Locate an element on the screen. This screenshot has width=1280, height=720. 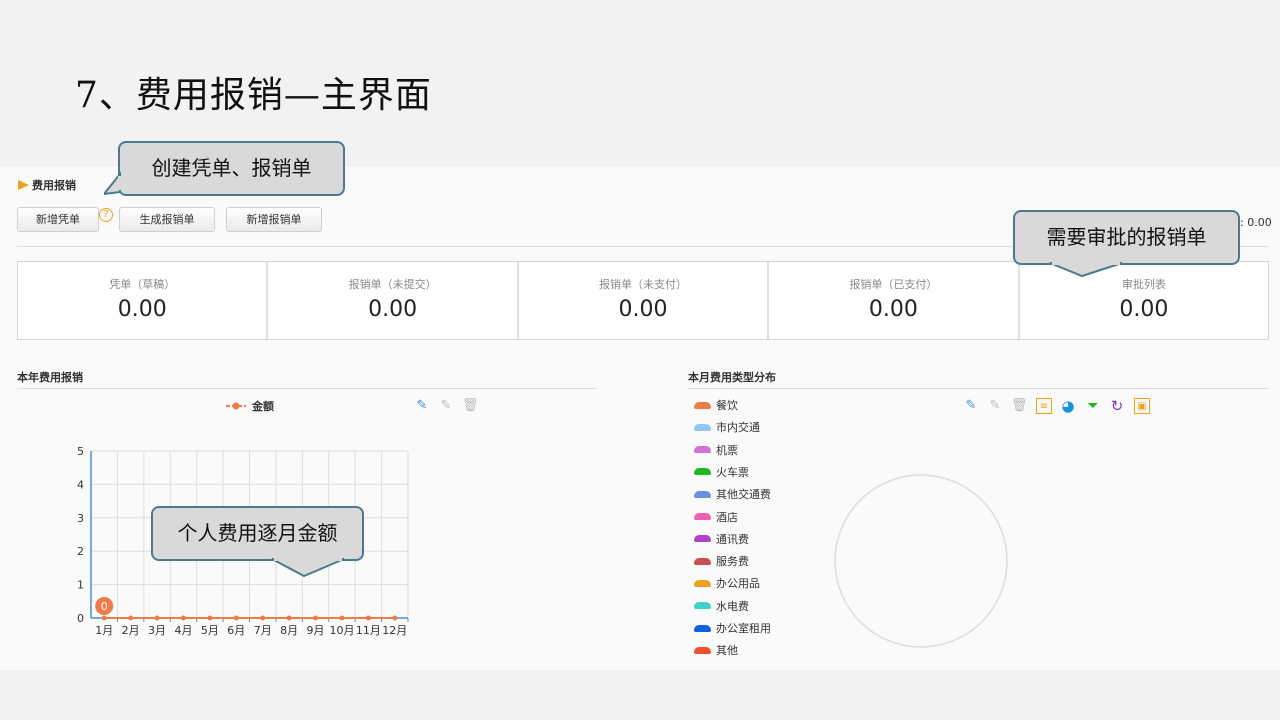
pie-legend-item: 服务费 is located at coordinates (721, 561).